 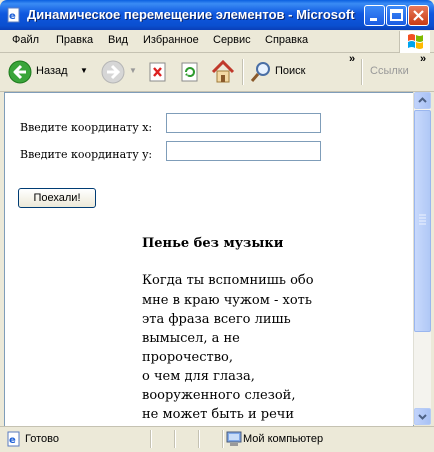 I want to click on x-coordinate-input, so click(x=243, y=123).